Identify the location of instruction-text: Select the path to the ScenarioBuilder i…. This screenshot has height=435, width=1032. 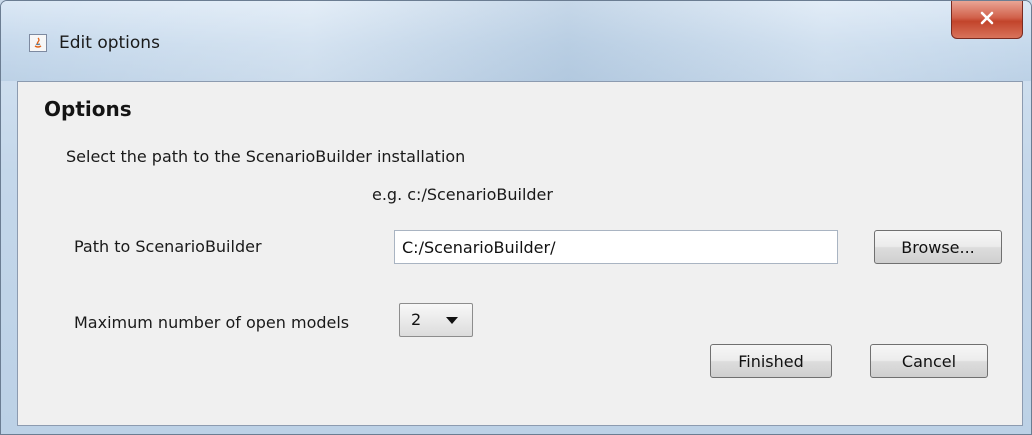
(266, 156).